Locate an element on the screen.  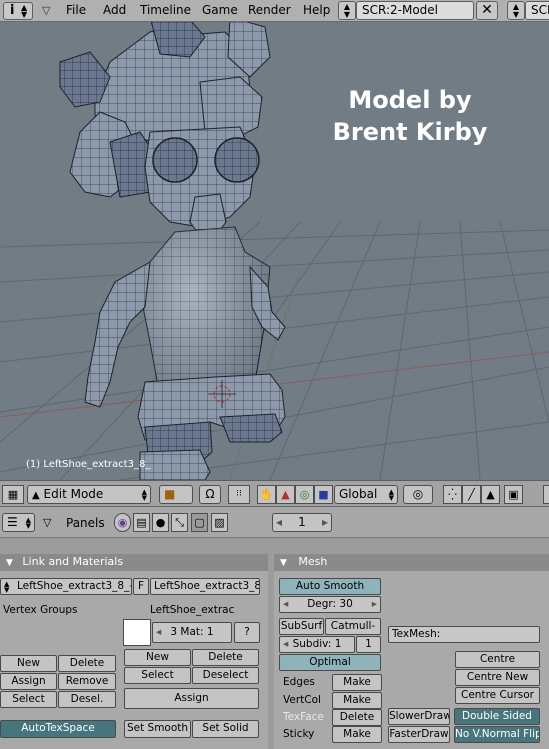
info-window-type-button: i ▲ ▼ is located at coordinates (18, 11).